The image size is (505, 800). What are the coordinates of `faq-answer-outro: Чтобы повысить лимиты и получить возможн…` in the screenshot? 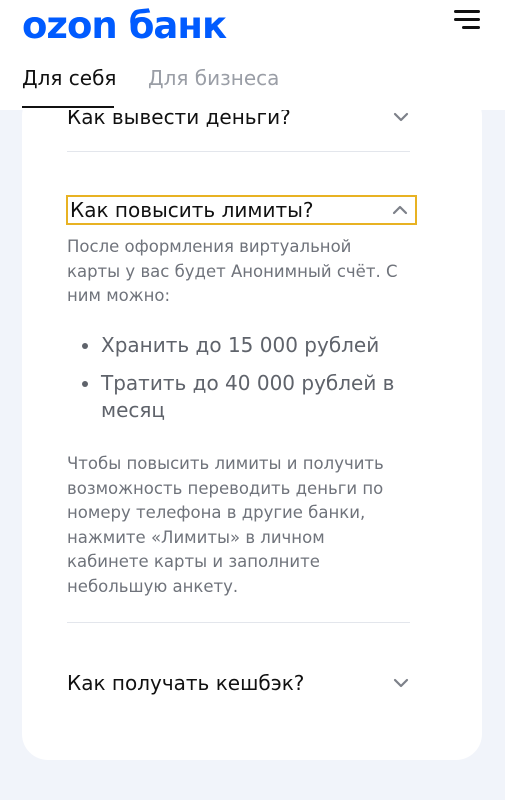 It's located at (225, 525).